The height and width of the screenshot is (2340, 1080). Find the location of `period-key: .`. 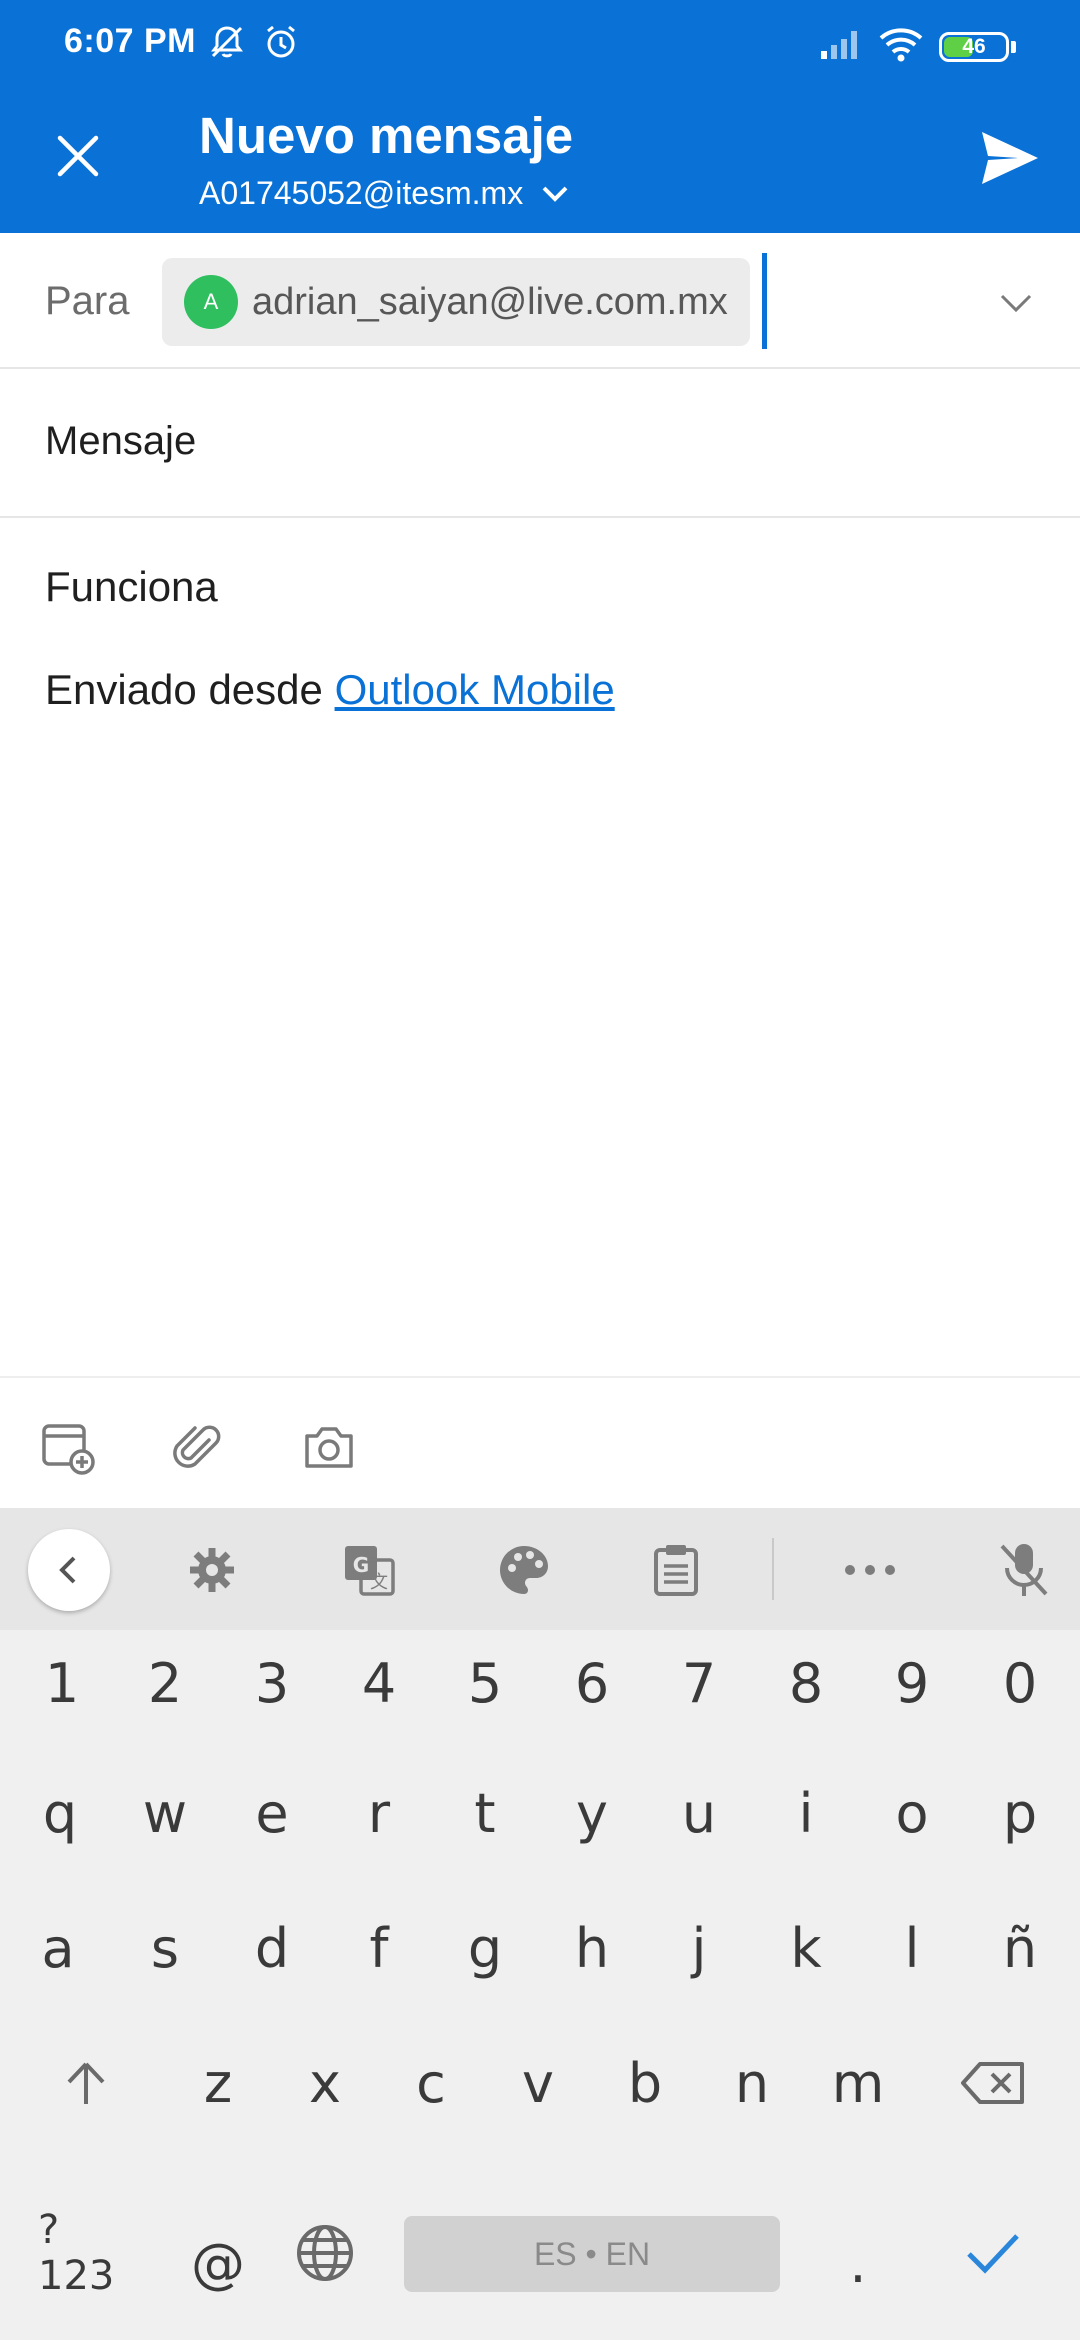

period-key: . is located at coordinates (858, 2263).